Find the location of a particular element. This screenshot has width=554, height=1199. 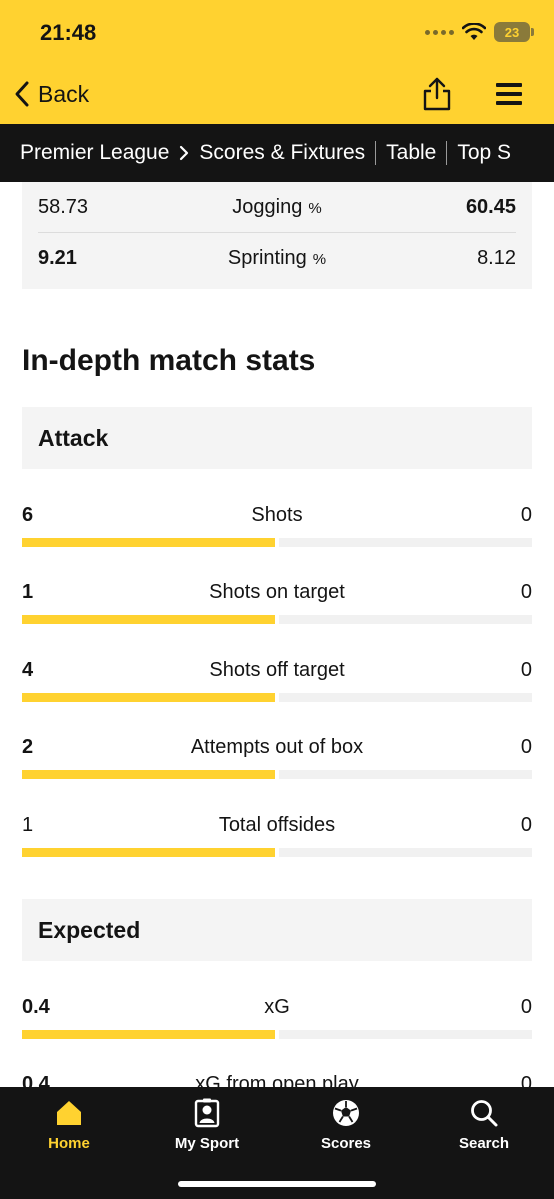

chevron-right-icon is located at coordinates (184, 153).